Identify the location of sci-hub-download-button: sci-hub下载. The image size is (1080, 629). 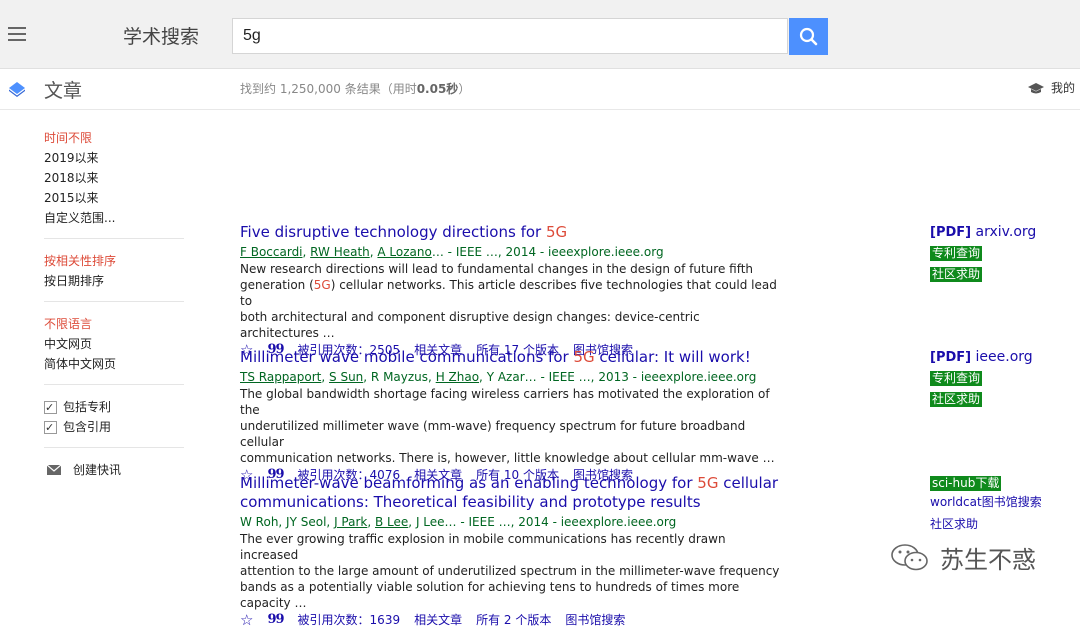
(966, 483).